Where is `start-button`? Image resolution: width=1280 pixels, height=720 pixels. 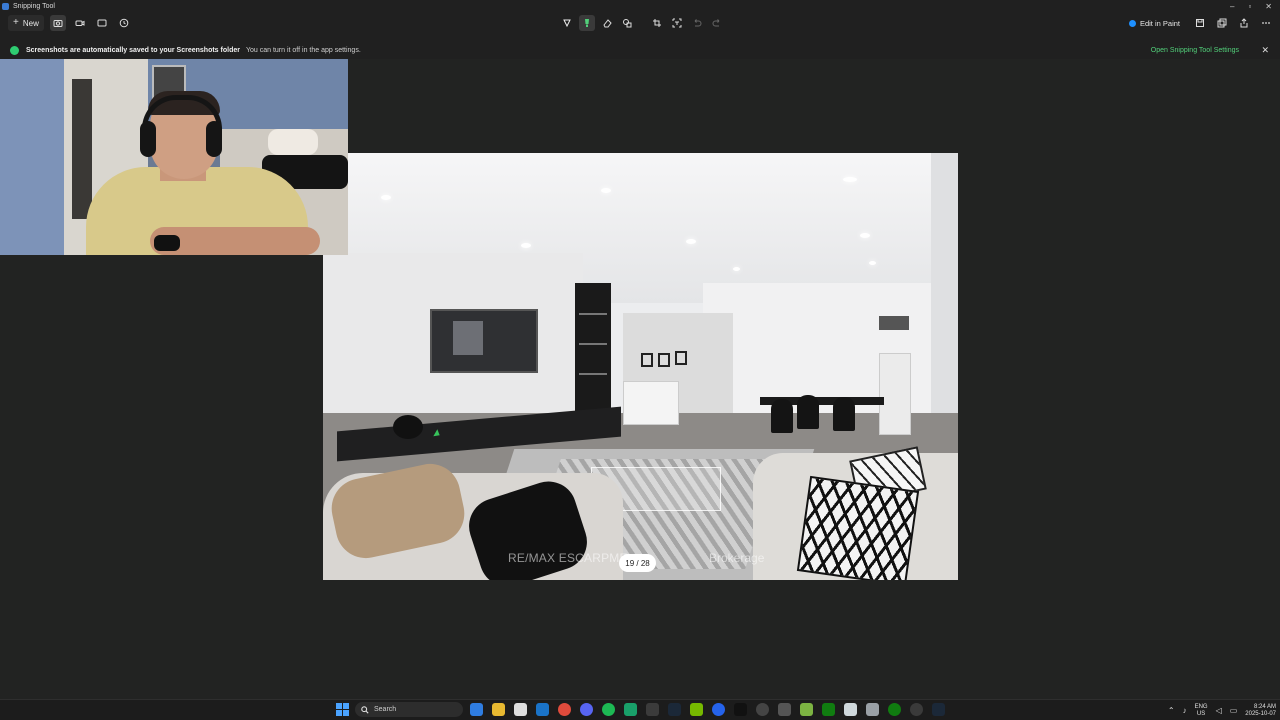 start-button is located at coordinates (342, 709).